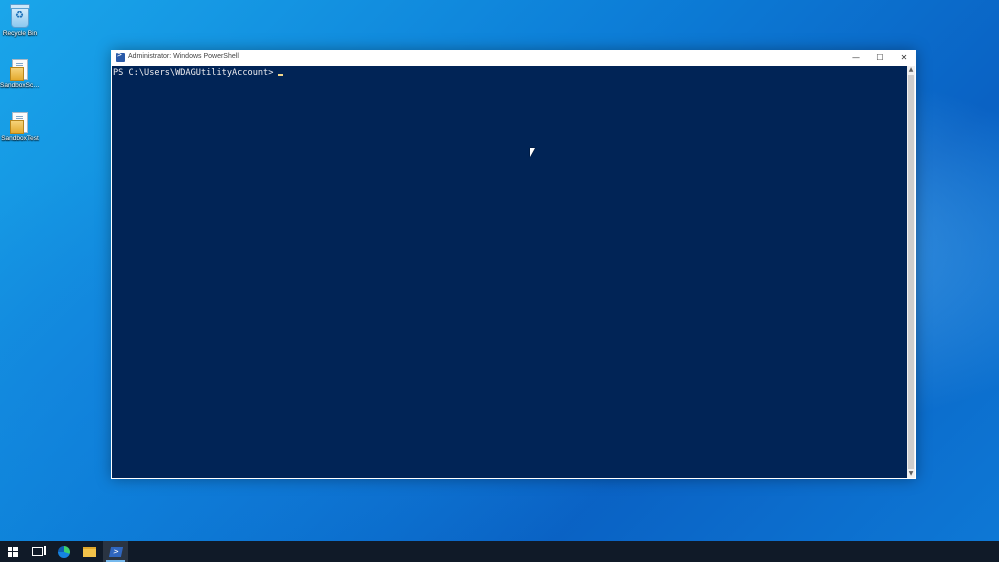  I want to click on scroll-thumb, so click(911, 272).